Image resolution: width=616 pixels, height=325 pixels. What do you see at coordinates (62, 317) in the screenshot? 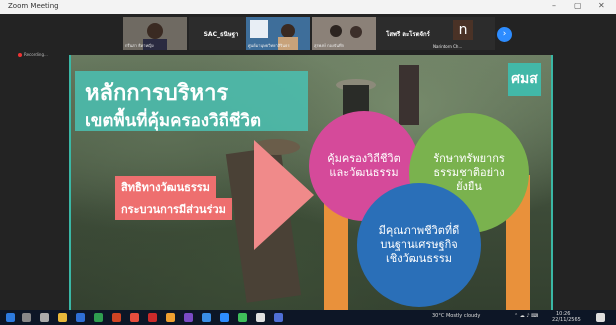
I see `file-explorer-icon` at bounding box center [62, 317].